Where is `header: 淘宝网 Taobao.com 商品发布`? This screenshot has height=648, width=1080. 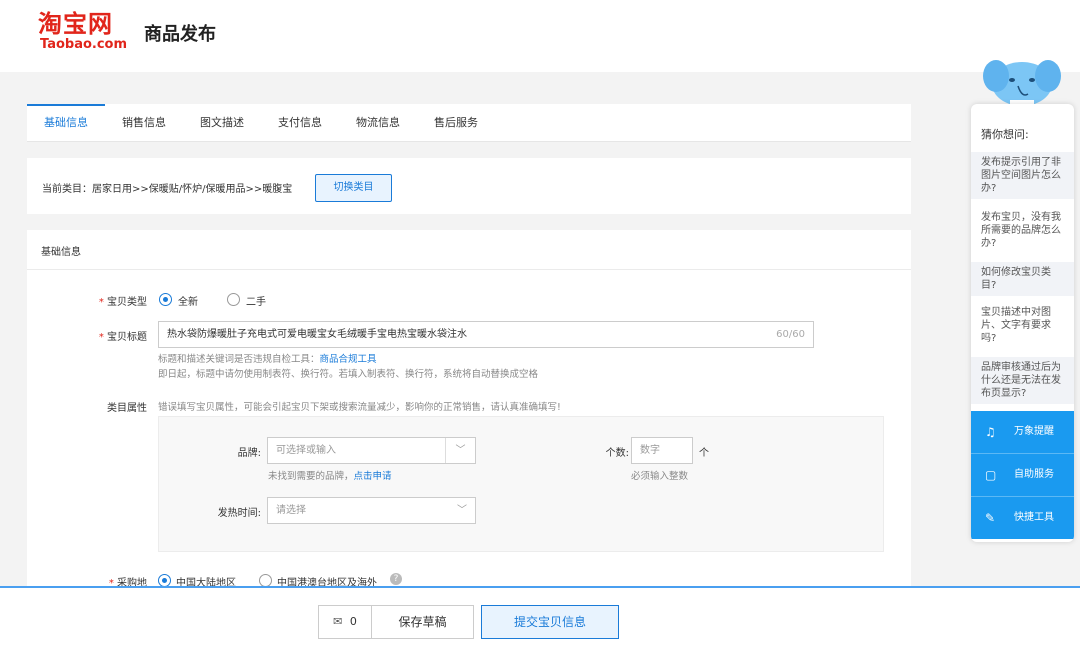 header: 淘宝网 Taobao.com 商品发布 is located at coordinates (540, 36).